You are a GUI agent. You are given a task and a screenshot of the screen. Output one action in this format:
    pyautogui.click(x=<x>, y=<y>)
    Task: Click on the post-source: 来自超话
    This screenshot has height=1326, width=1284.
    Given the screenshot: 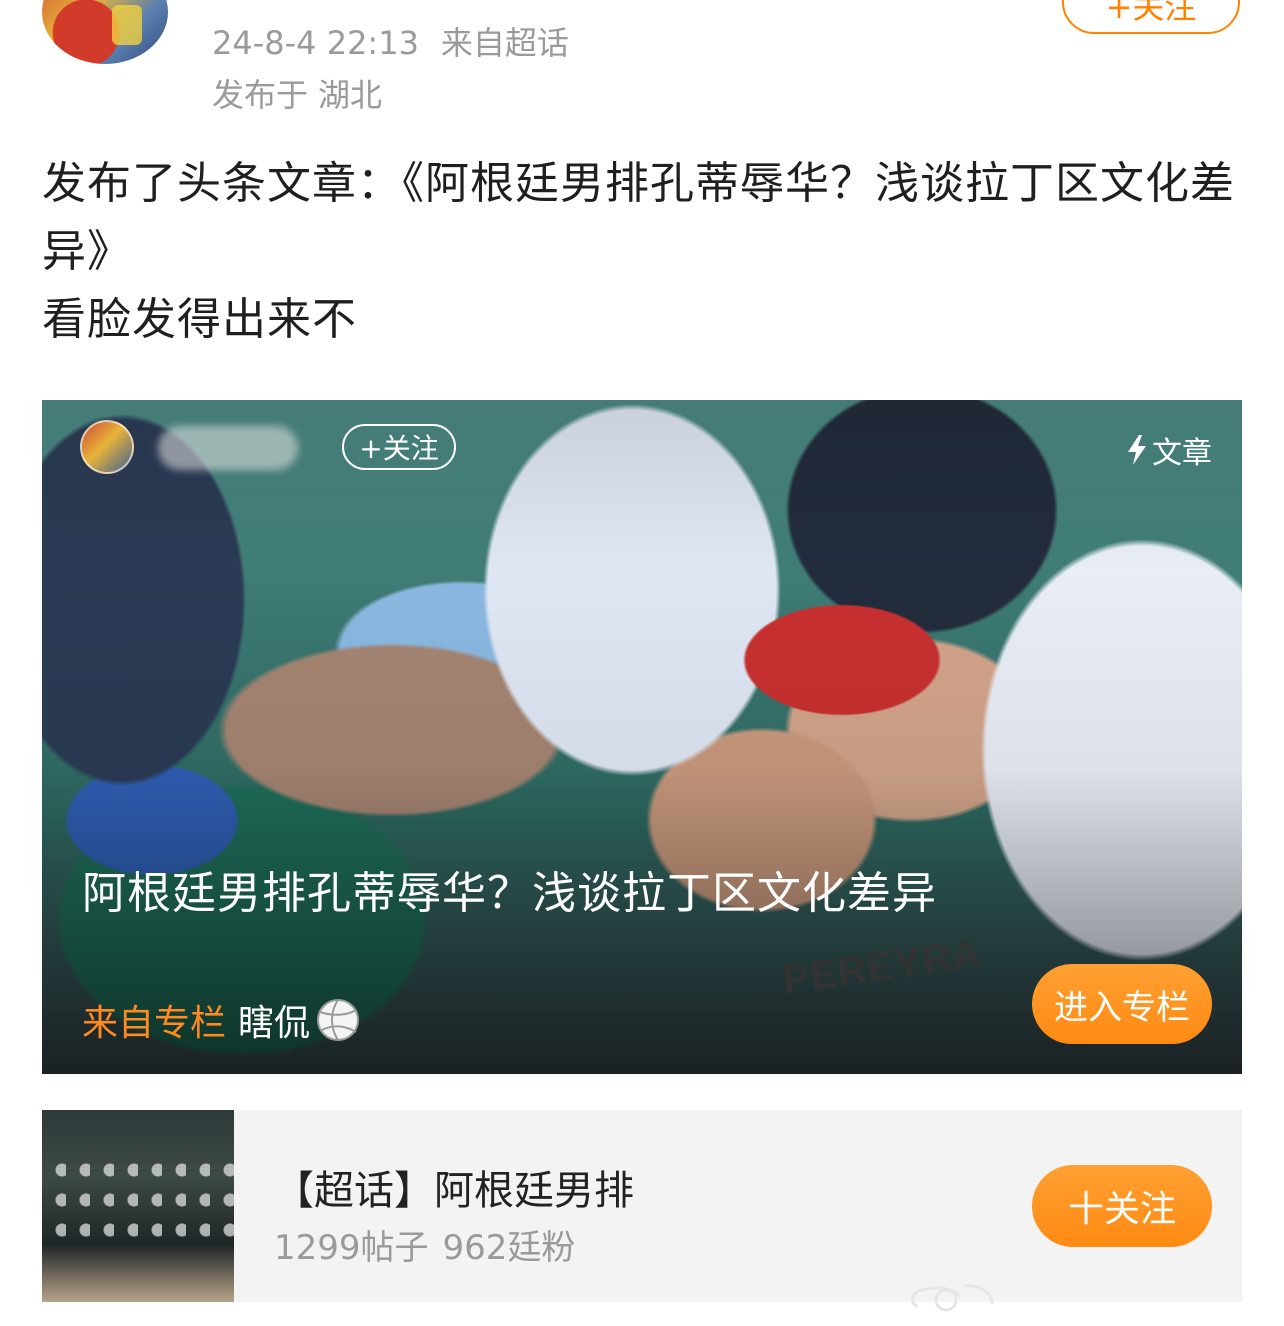 What is the action you would take?
    pyautogui.click(x=505, y=43)
    